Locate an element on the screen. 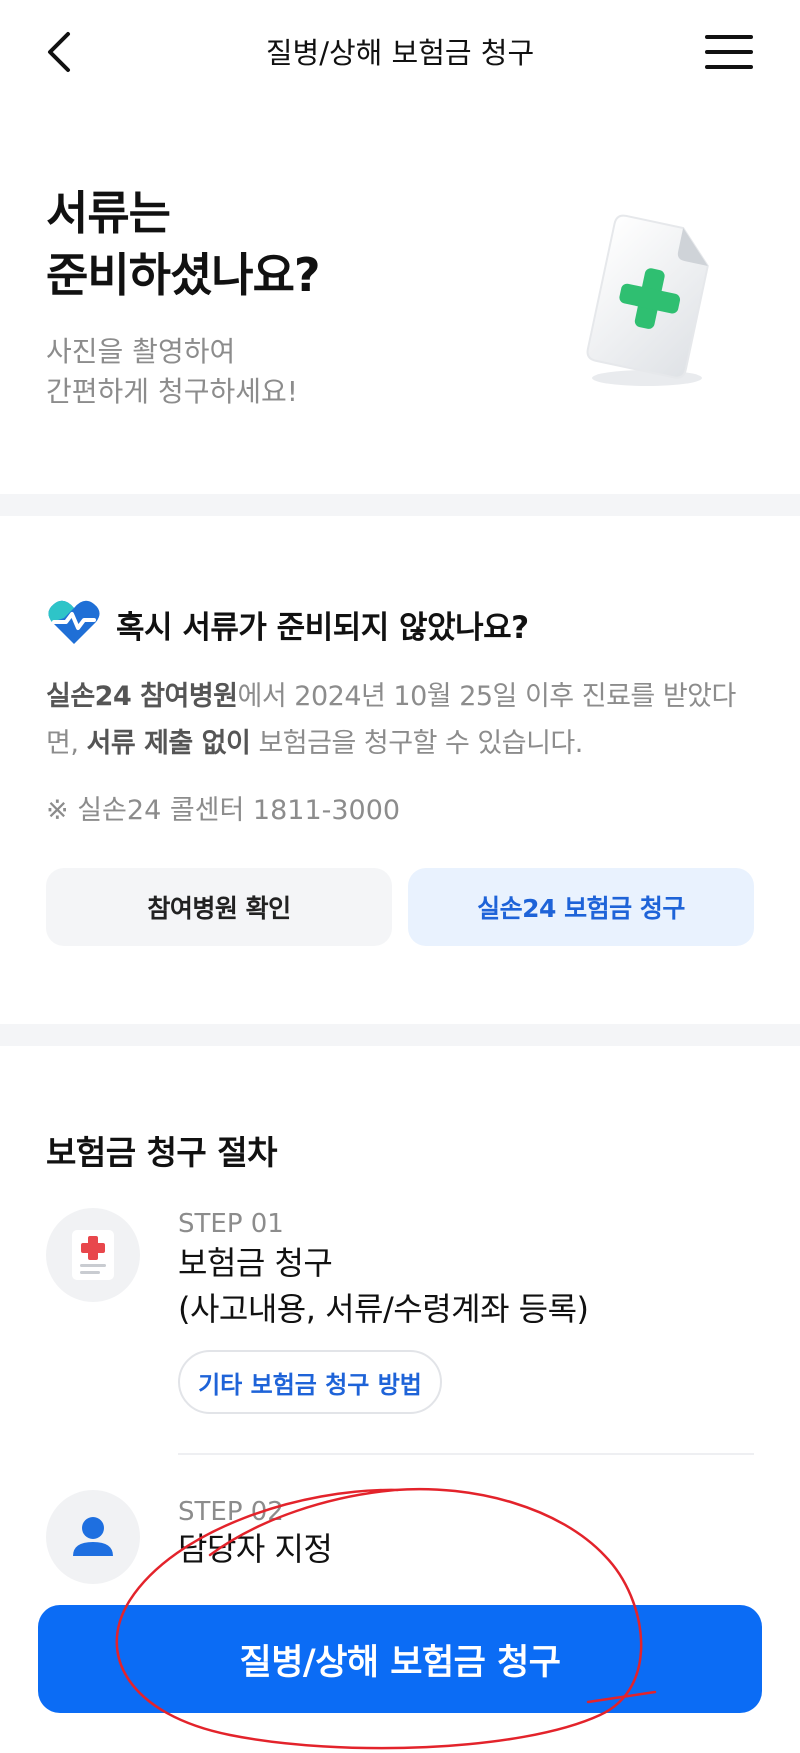 The image size is (800, 1753). notice-title: 혹시 서류가 준비되지 않았나요? is located at coordinates (322, 628).